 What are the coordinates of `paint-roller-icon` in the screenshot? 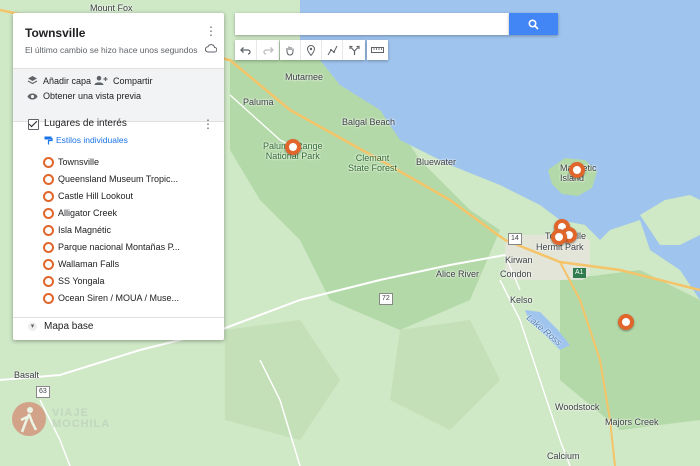 It's located at (48, 140).